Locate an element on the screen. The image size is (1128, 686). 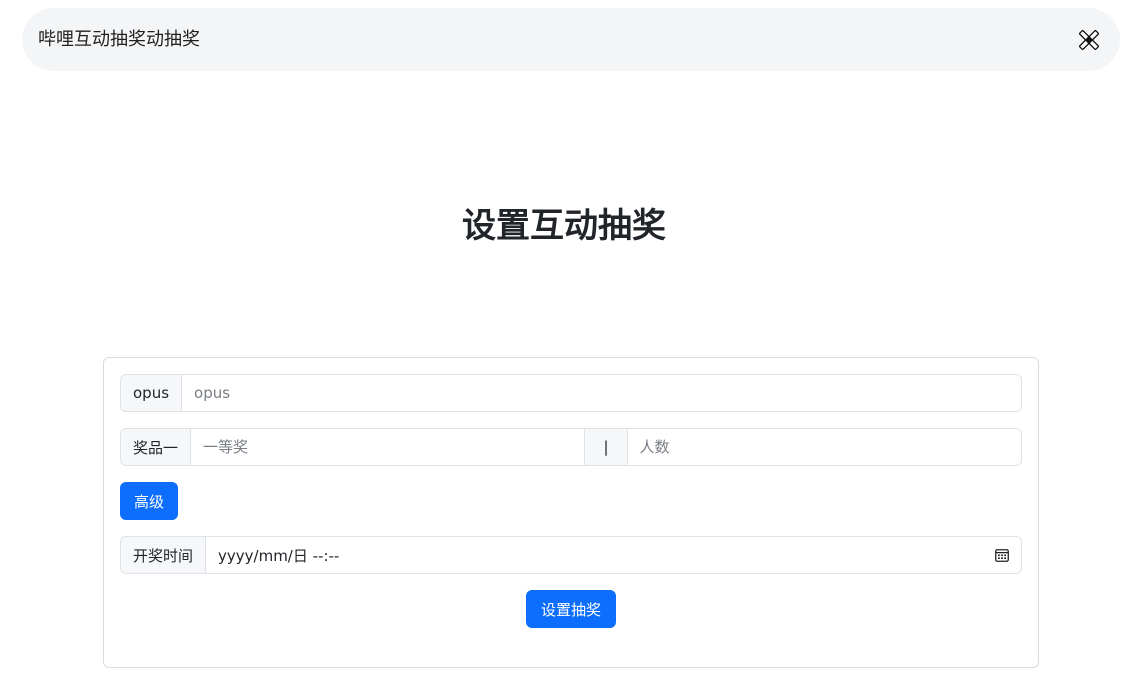
brand-title: 哔哩互动抽奖动抽奖 is located at coordinates (119, 39).